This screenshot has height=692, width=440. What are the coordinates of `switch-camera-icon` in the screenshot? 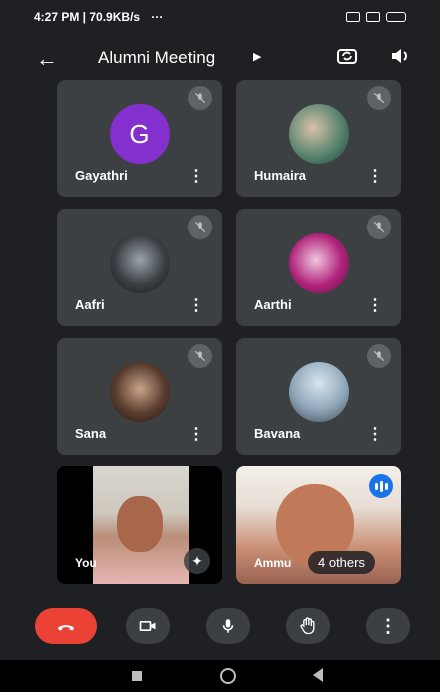 It's located at (347, 56).